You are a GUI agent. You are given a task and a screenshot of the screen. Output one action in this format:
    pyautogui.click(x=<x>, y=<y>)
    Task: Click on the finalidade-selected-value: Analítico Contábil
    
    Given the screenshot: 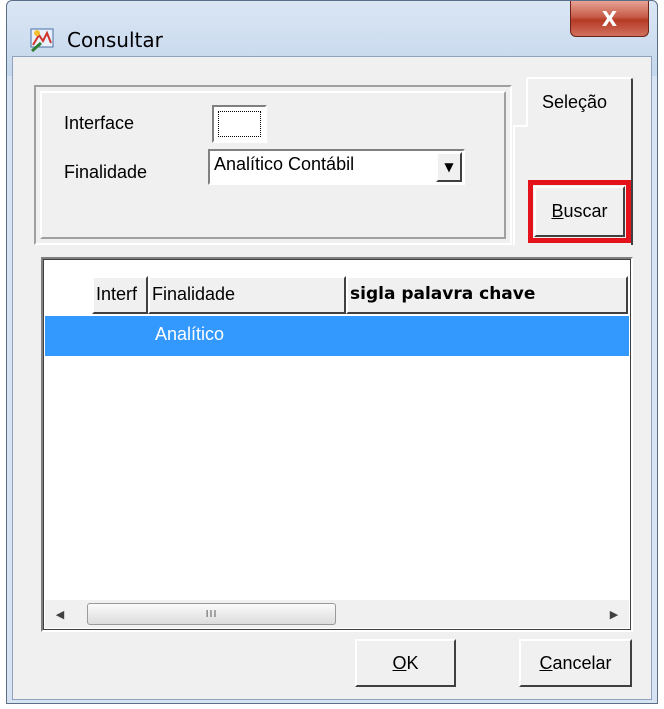 What is the action you would take?
    pyautogui.click(x=284, y=164)
    